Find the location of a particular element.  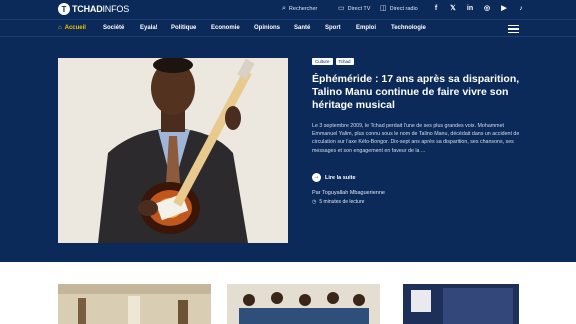

search-label: Rechercher is located at coordinates (303, 8).